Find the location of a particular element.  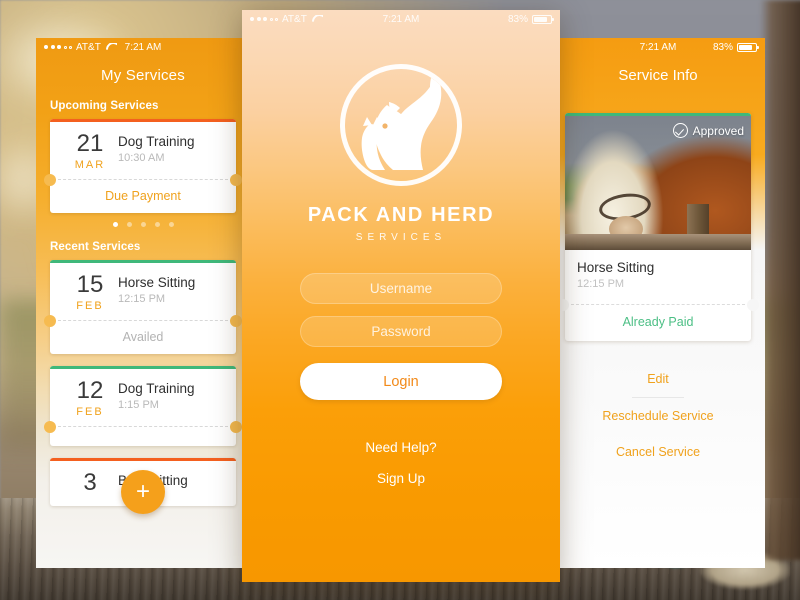

card-date: 15 FEB is located at coordinates (90, 292).